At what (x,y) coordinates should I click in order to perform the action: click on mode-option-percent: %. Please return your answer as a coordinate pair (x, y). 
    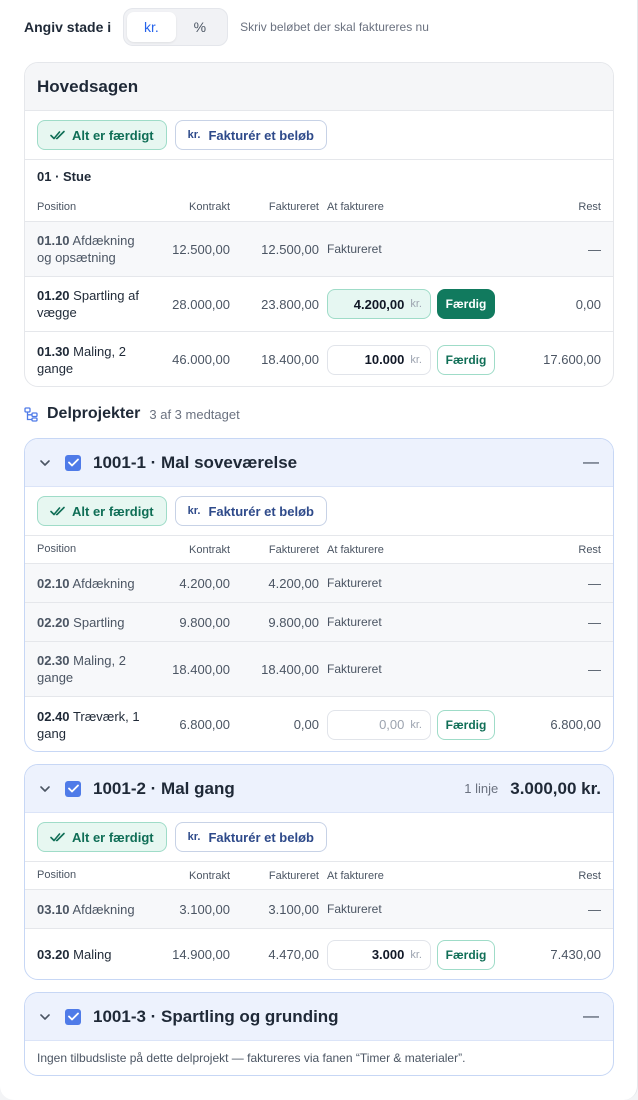
    Looking at the image, I should click on (200, 27).